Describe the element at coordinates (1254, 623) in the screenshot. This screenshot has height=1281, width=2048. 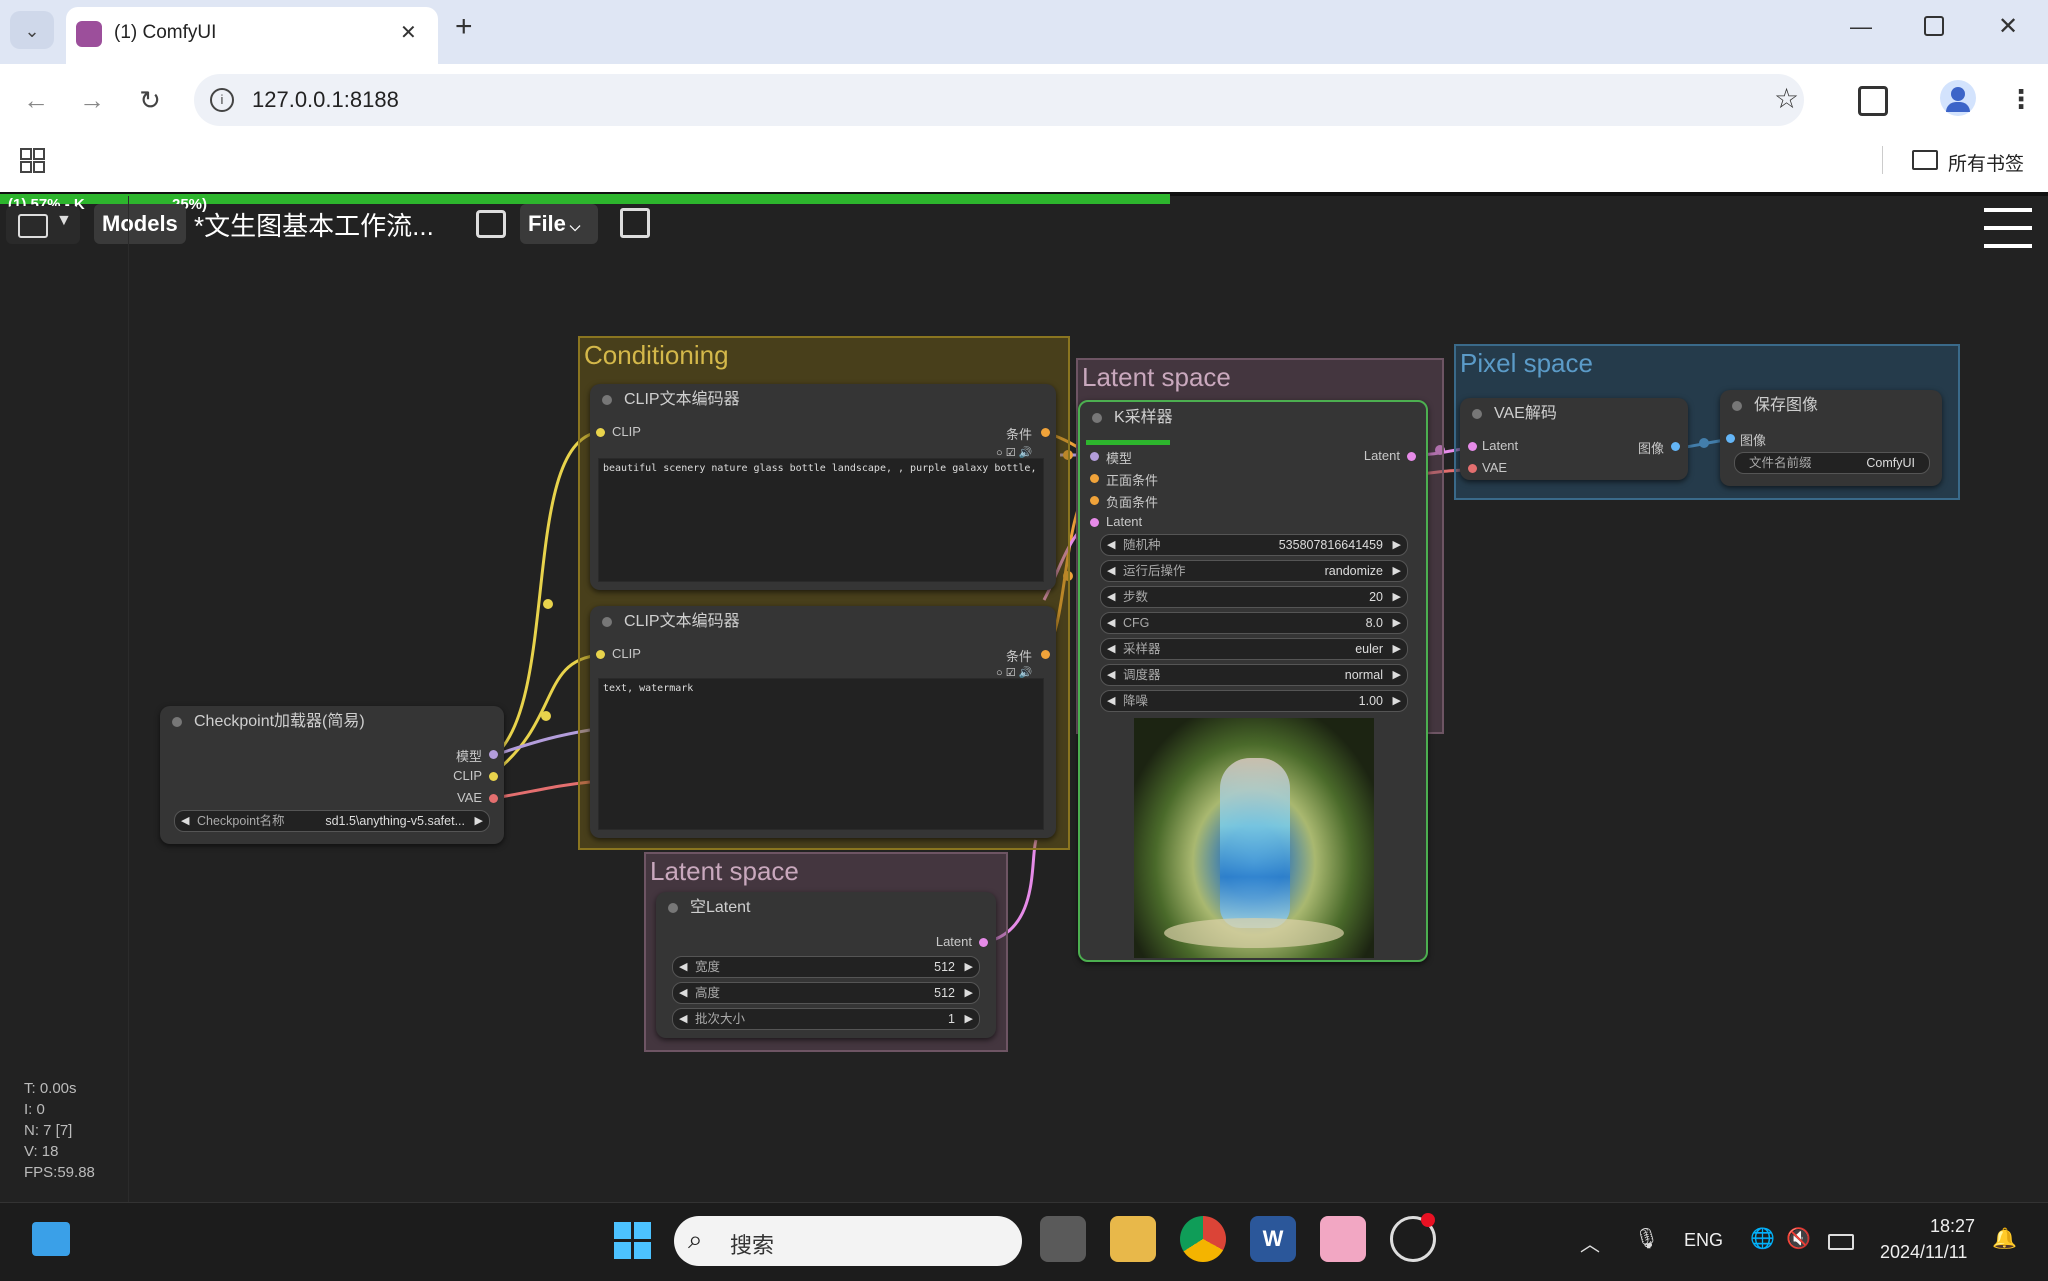
I see `cfg-widget: ◀ CFG 8.0 ▶` at that location.